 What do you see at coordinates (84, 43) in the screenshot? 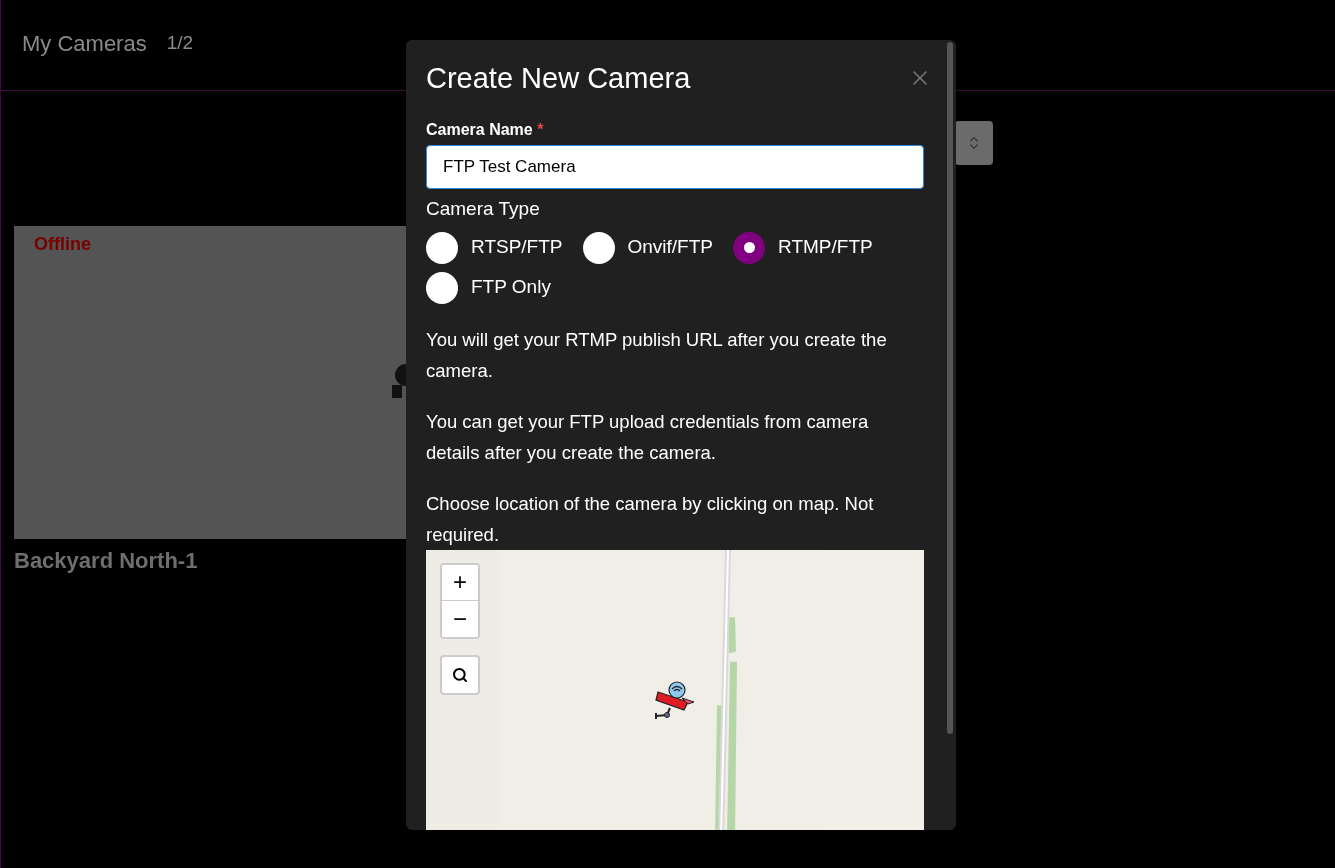
I see `page-title: My Cameras` at bounding box center [84, 43].